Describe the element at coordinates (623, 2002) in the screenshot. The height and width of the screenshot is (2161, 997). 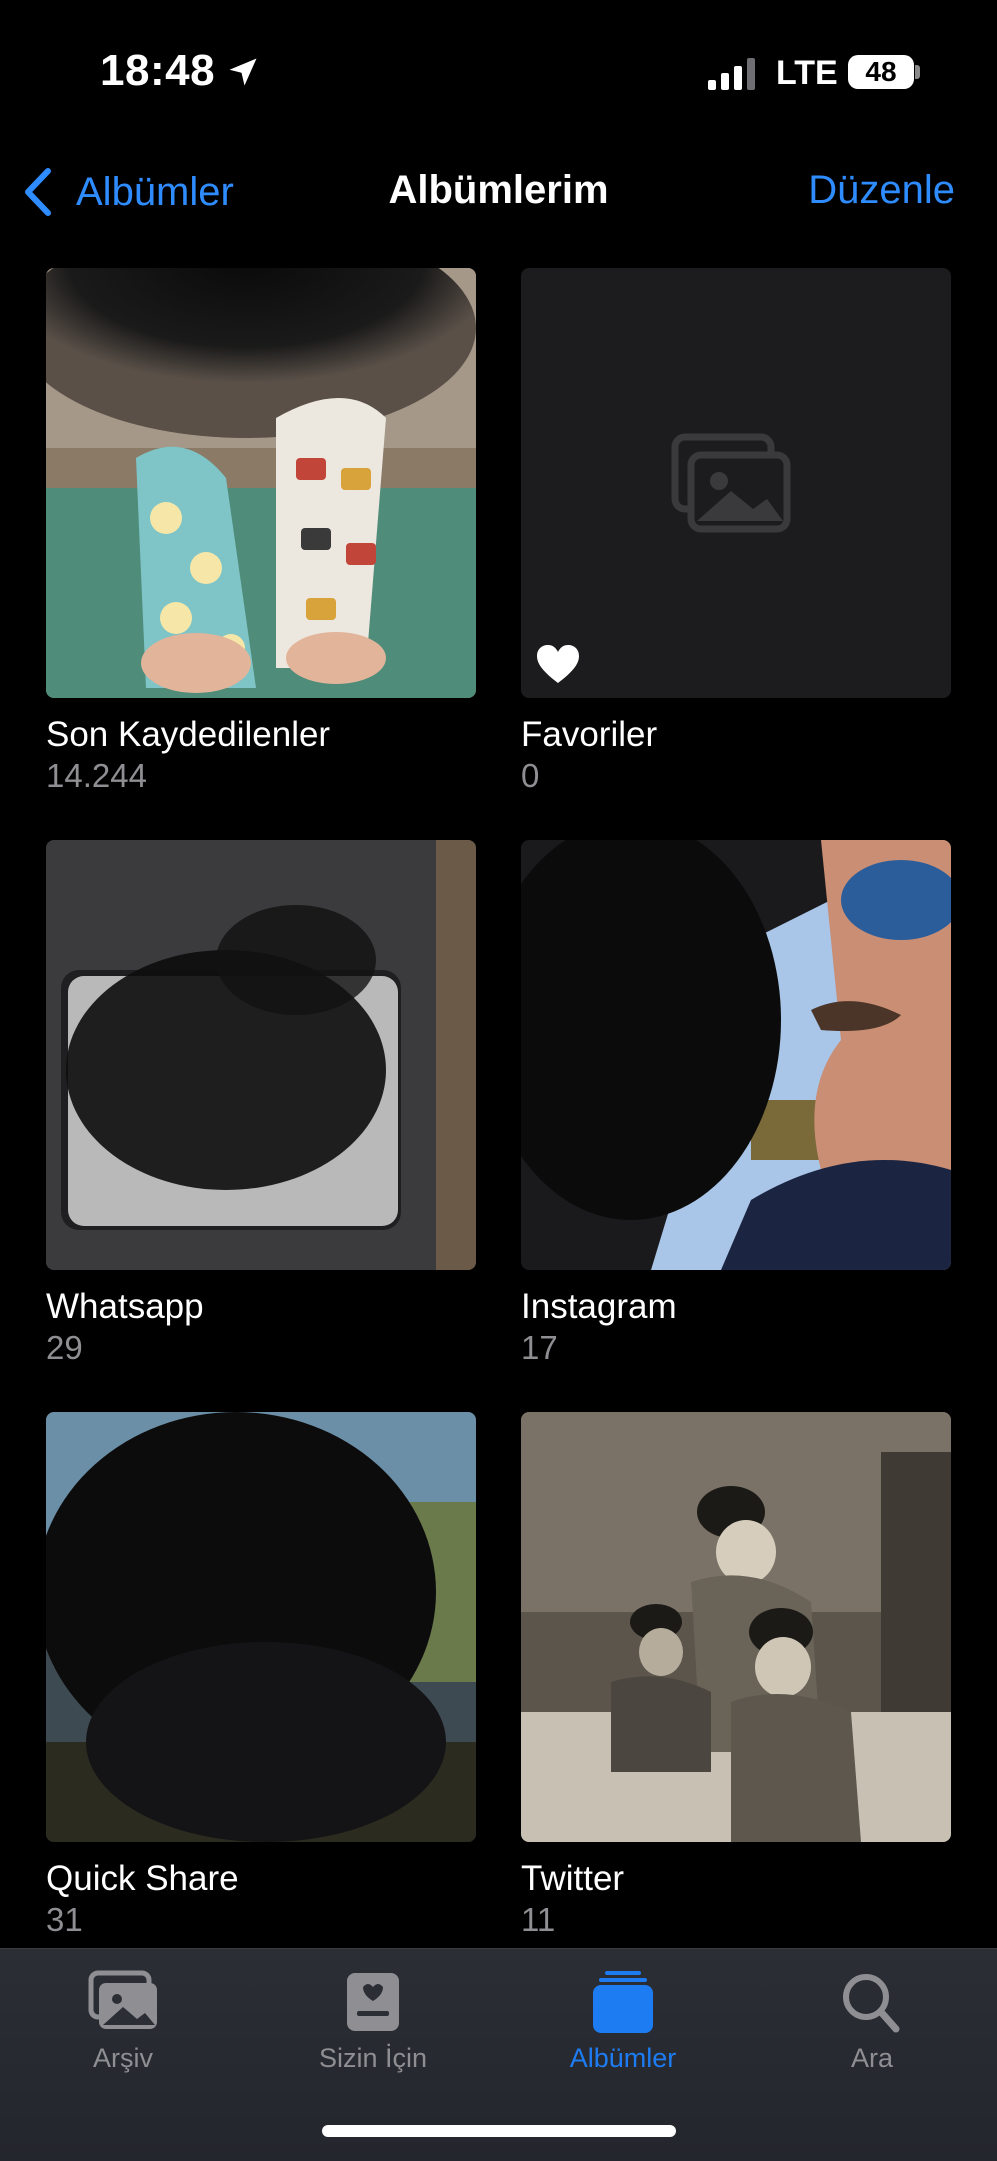
I see `albums-icon` at that location.